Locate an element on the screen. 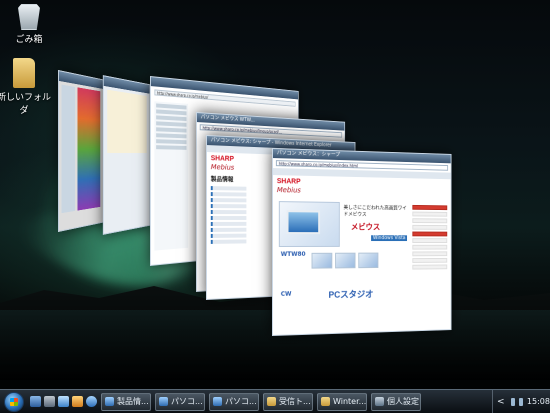 Image resolution: width=550 pixels, height=413 pixels. taskbar-button-personalize: 個人設定 is located at coordinates (396, 401).